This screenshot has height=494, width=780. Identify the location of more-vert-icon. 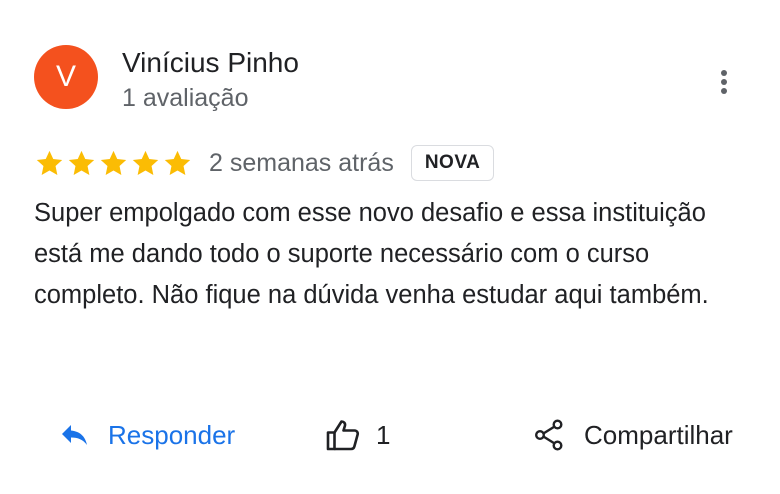
(724, 82).